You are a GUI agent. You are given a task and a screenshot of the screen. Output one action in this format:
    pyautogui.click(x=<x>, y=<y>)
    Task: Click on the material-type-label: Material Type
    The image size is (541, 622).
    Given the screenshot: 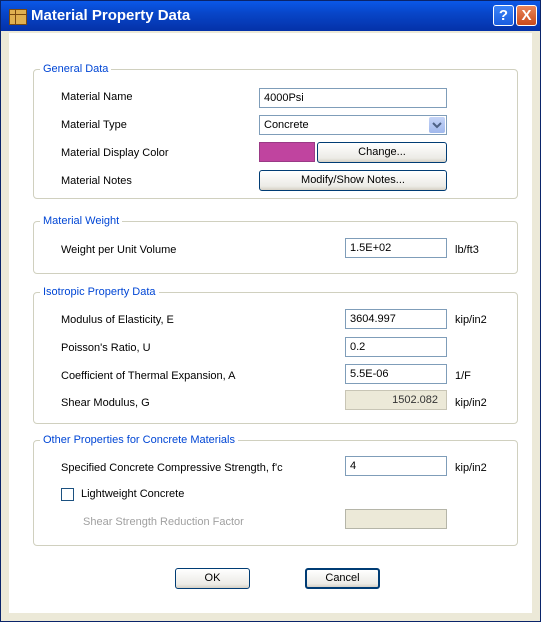 What is the action you would take?
    pyautogui.click(x=94, y=125)
    